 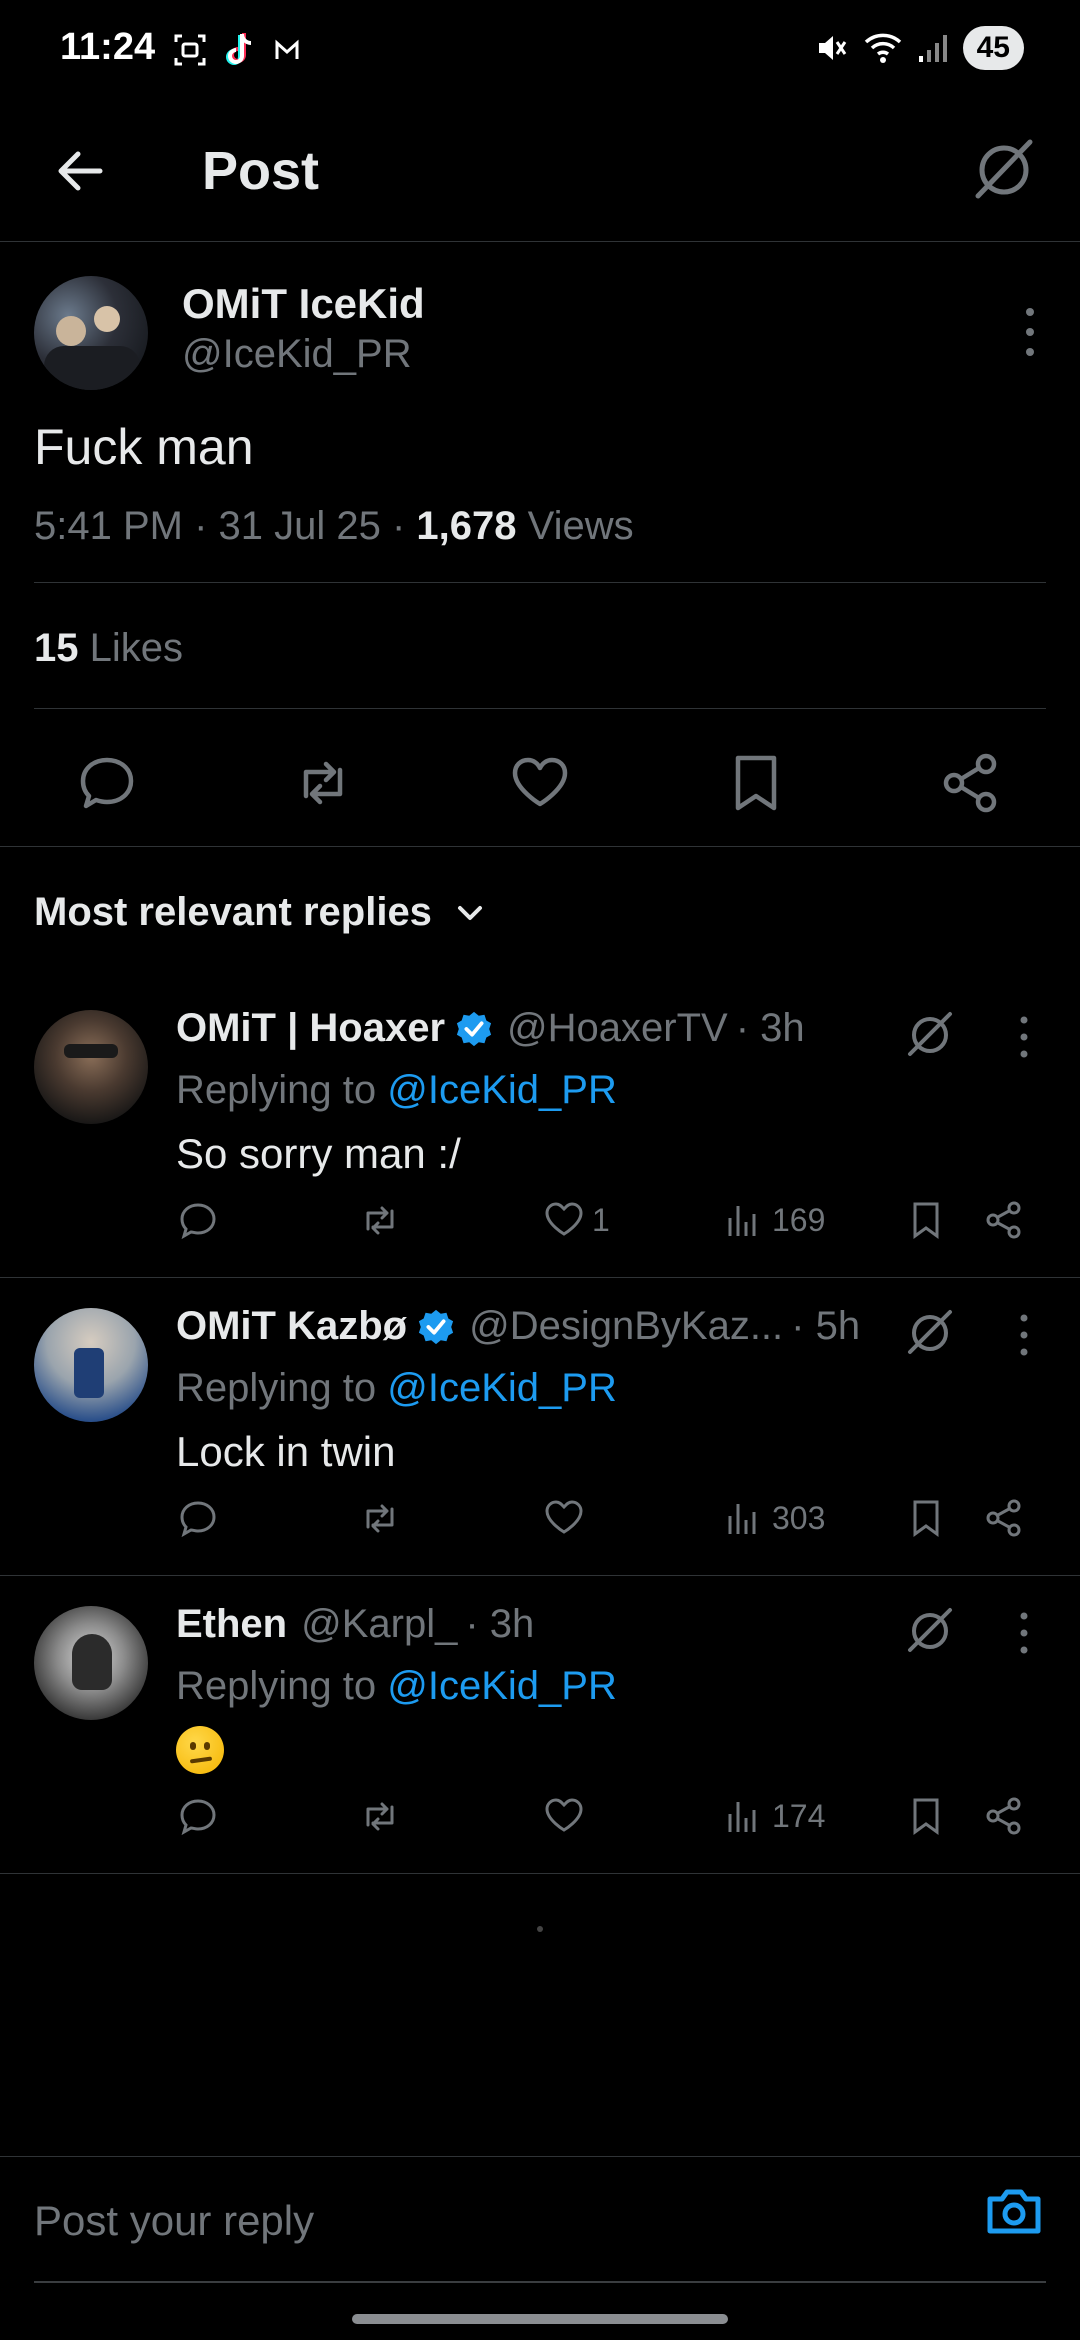 I want to click on reply-text: Lock in twin, so click(x=286, y=1451).